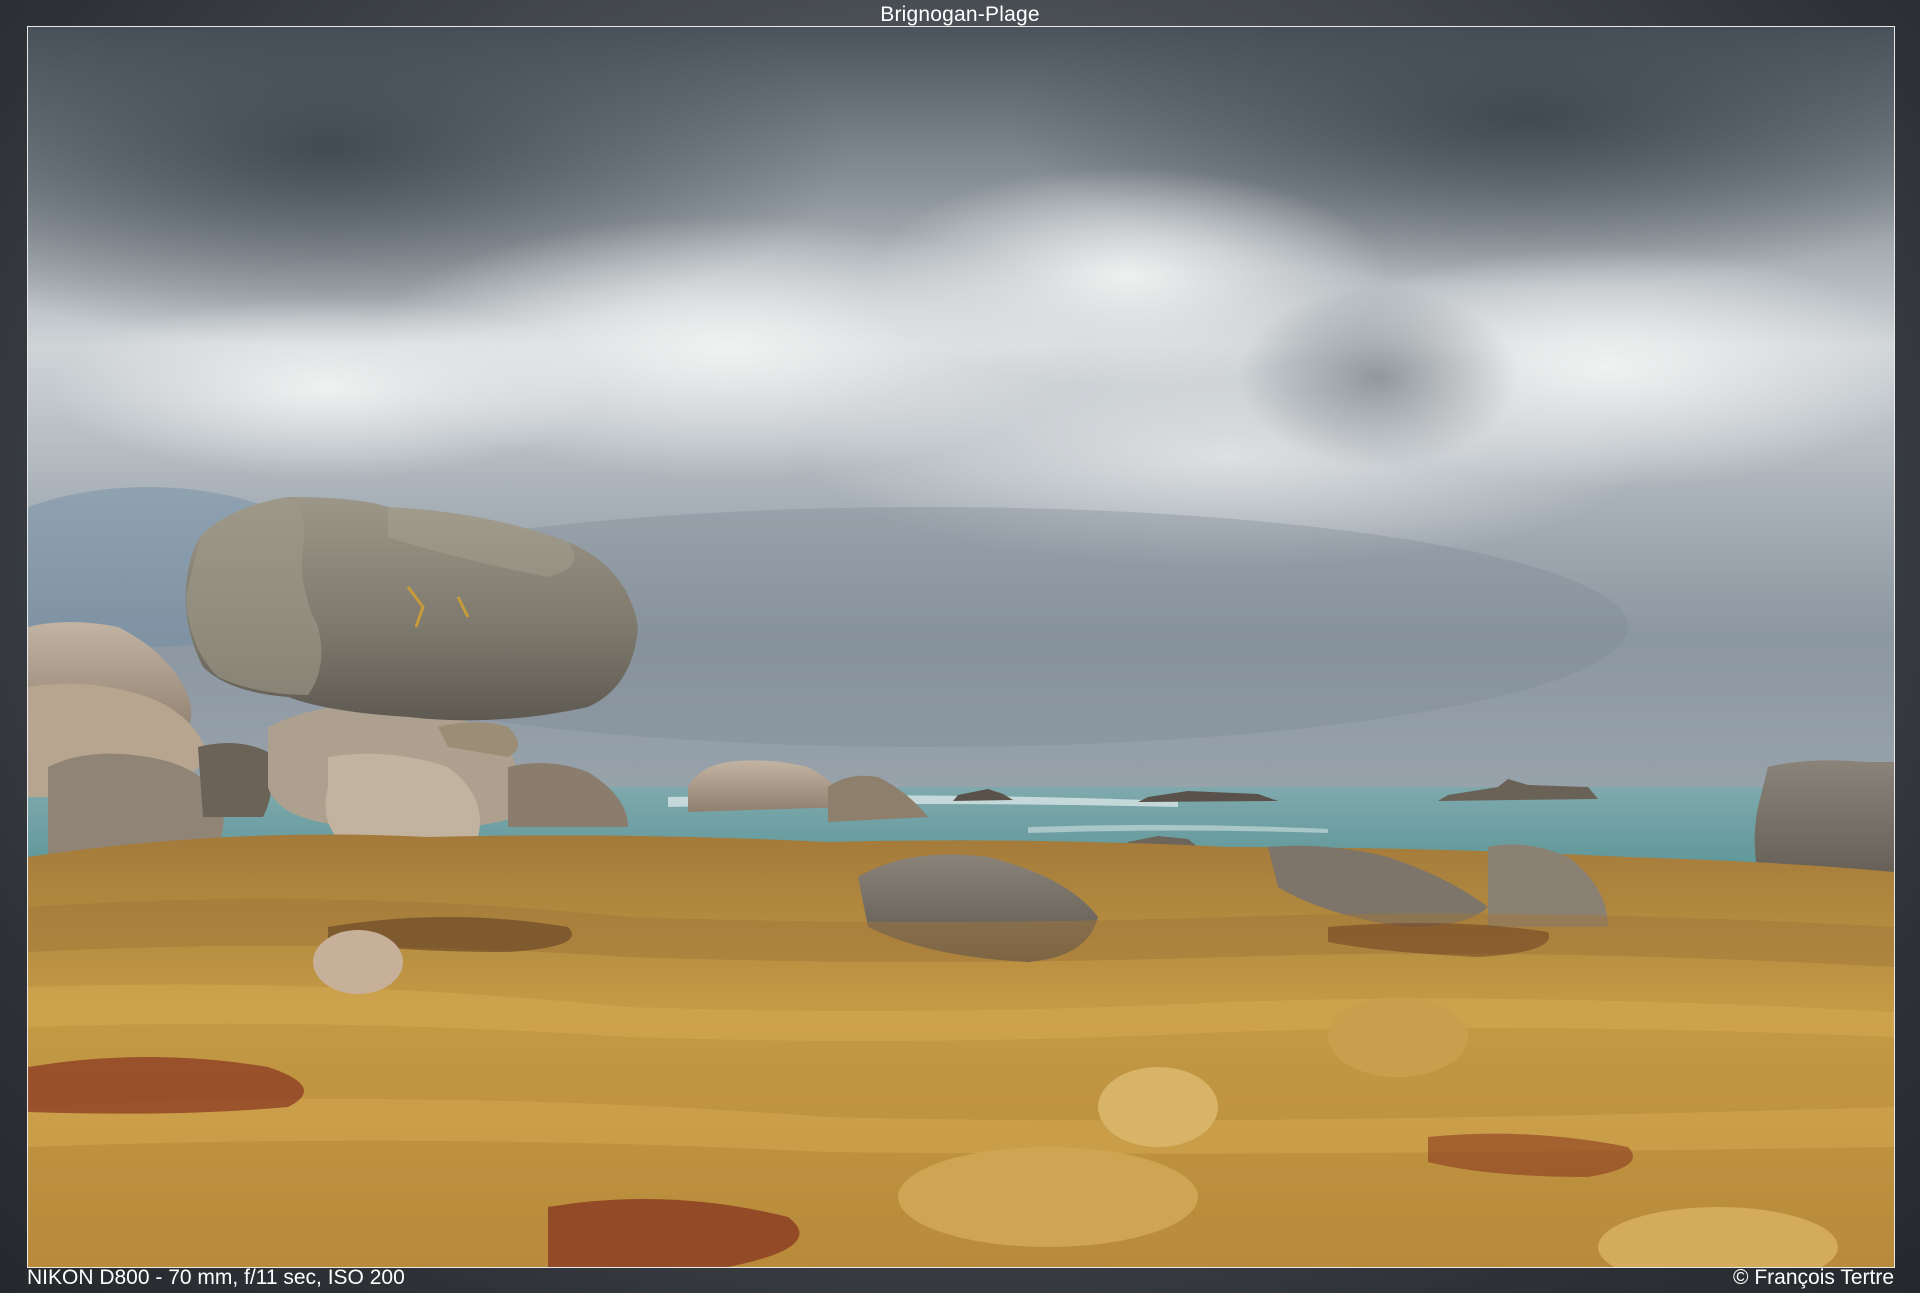  What do you see at coordinates (960, 14) in the screenshot?
I see `image-title: Brignogan-Plage` at bounding box center [960, 14].